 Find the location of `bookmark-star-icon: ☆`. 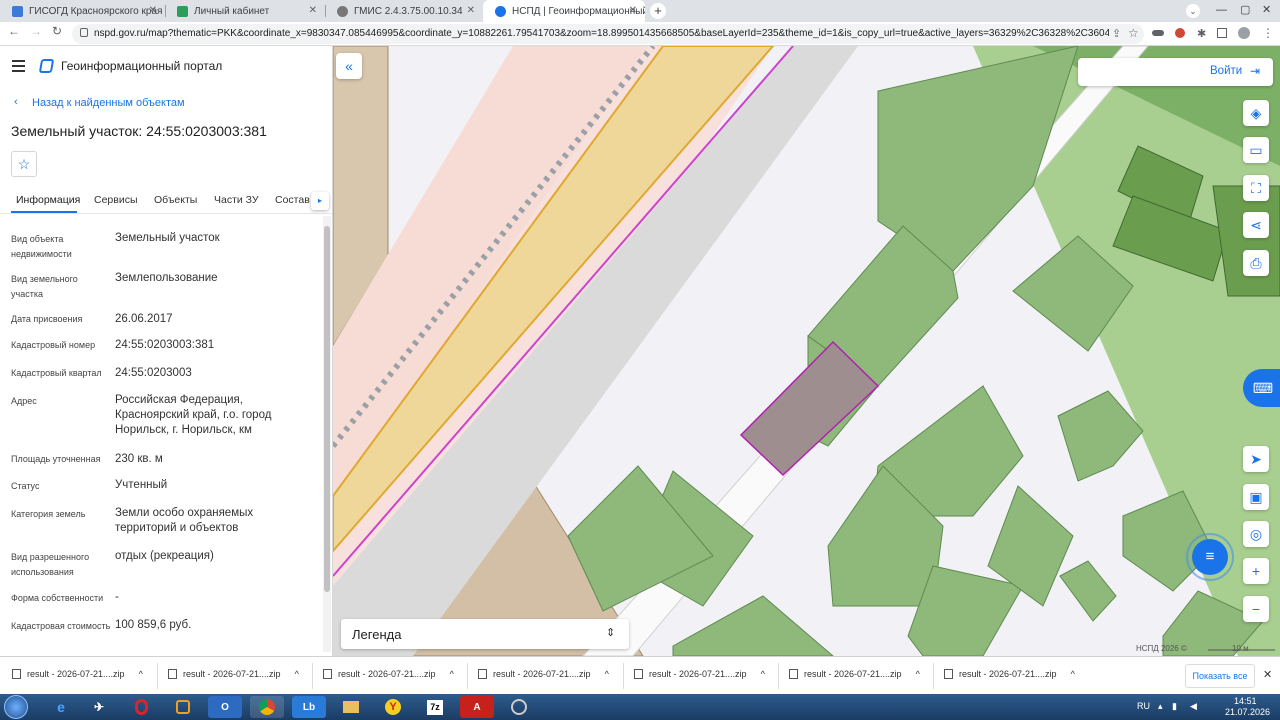

bookmark-star-icon: ☆ is located at coordinates (1133, 33).